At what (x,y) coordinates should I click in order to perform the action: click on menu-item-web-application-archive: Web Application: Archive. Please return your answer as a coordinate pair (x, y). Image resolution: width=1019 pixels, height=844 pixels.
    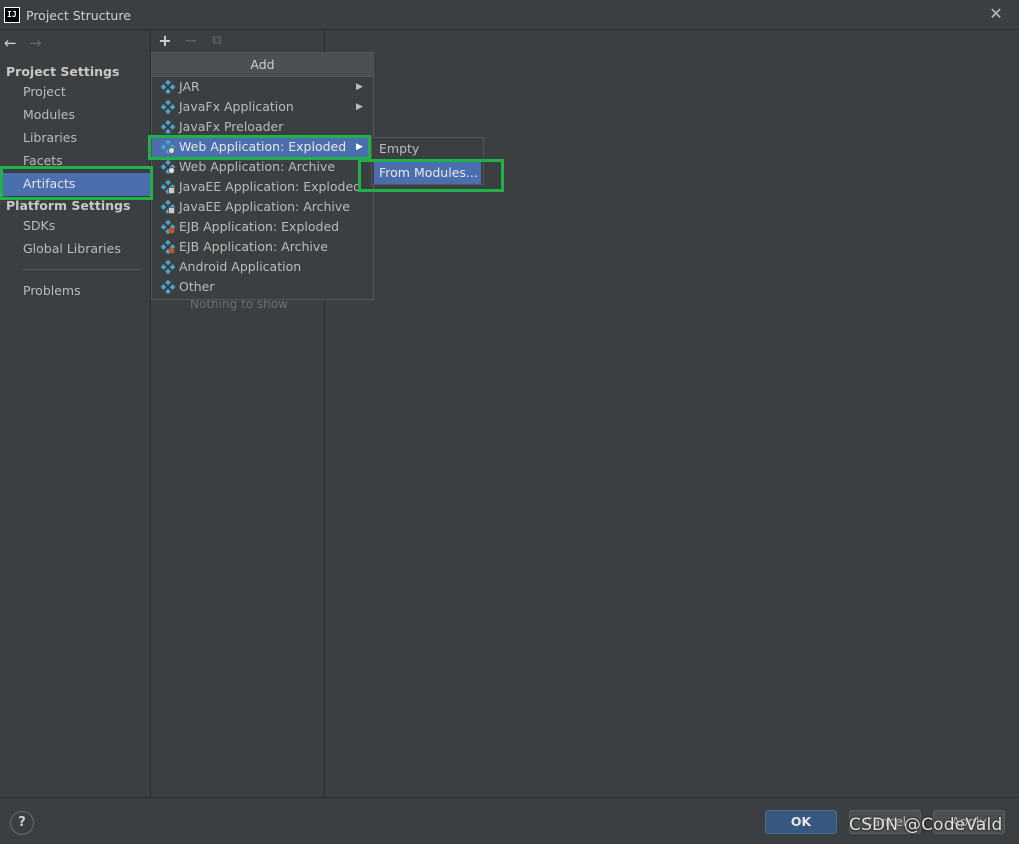
    Looking at the image, I should click on (262, 167).